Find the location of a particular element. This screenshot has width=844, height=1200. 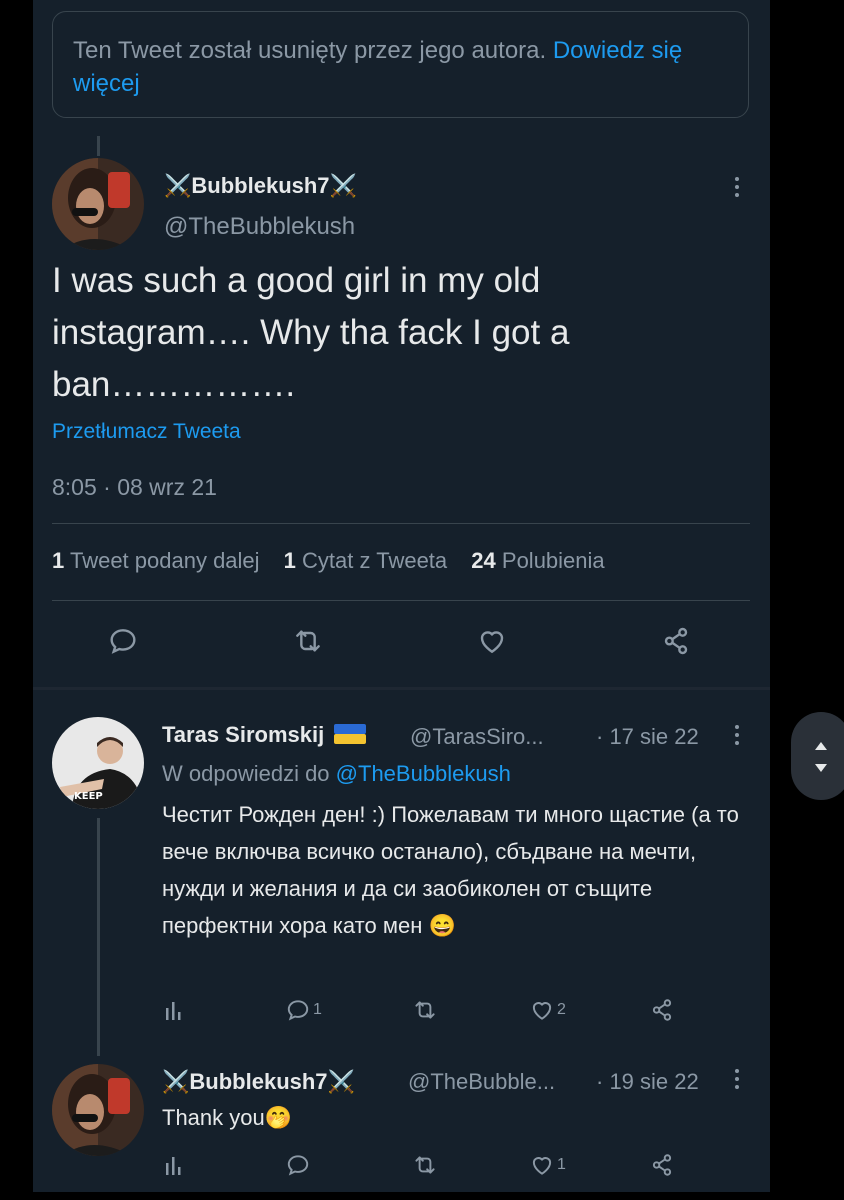

replying-to-handle-link: @TheBubblekush is located at coordinates (423, 773).